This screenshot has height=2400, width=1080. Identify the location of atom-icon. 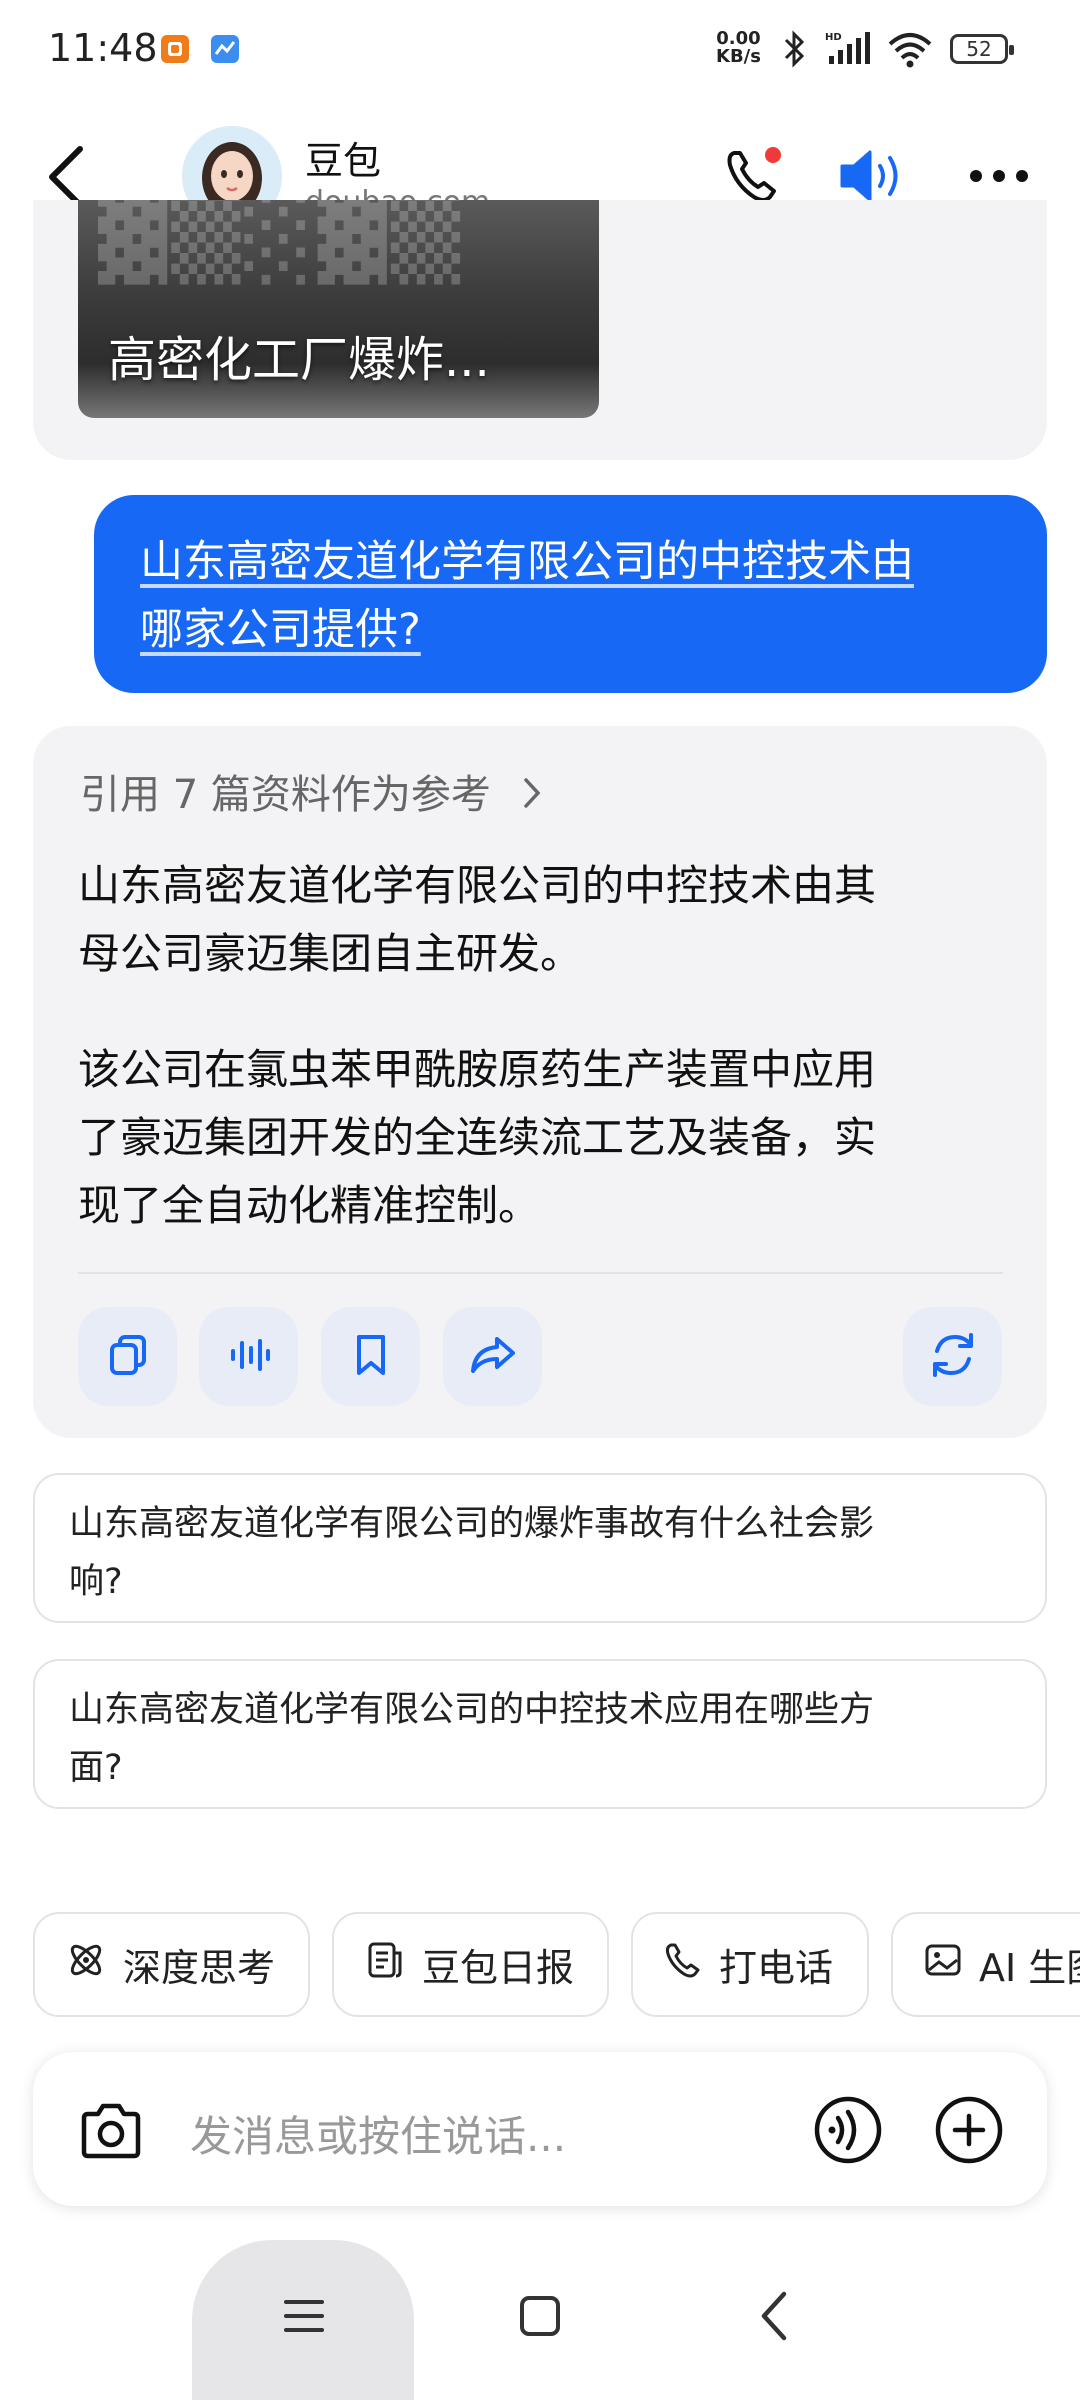
(86, 1964).